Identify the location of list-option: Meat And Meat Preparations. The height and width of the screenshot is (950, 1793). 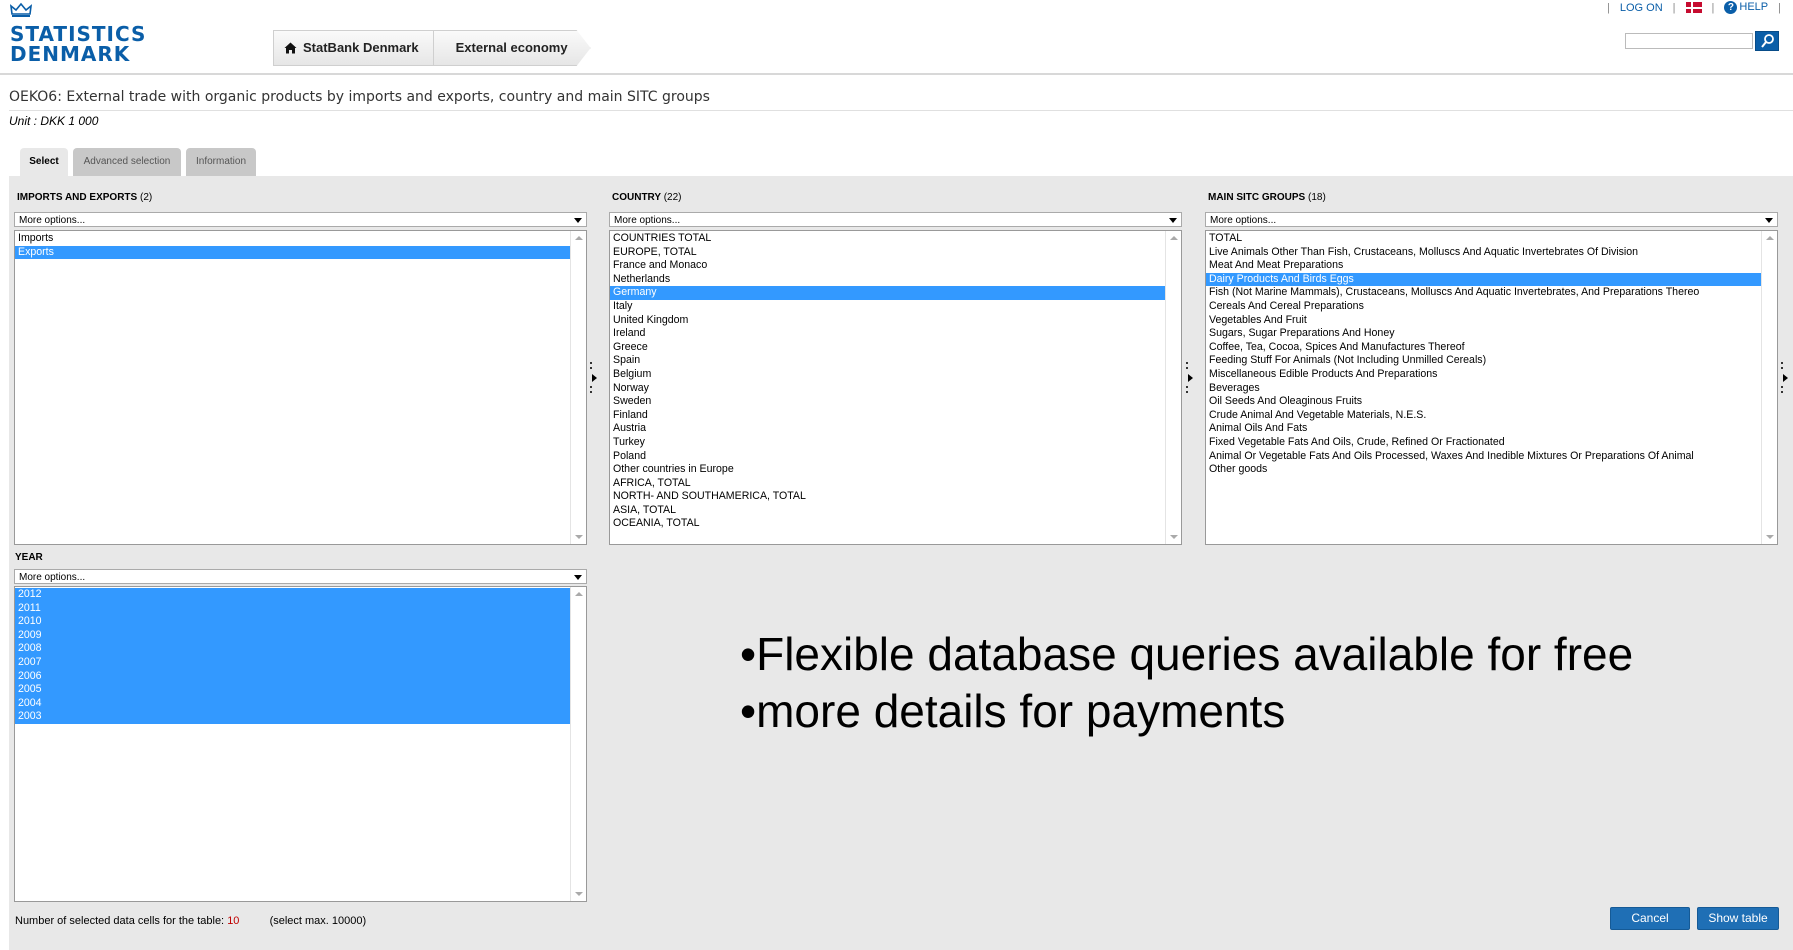
(1483, 266).